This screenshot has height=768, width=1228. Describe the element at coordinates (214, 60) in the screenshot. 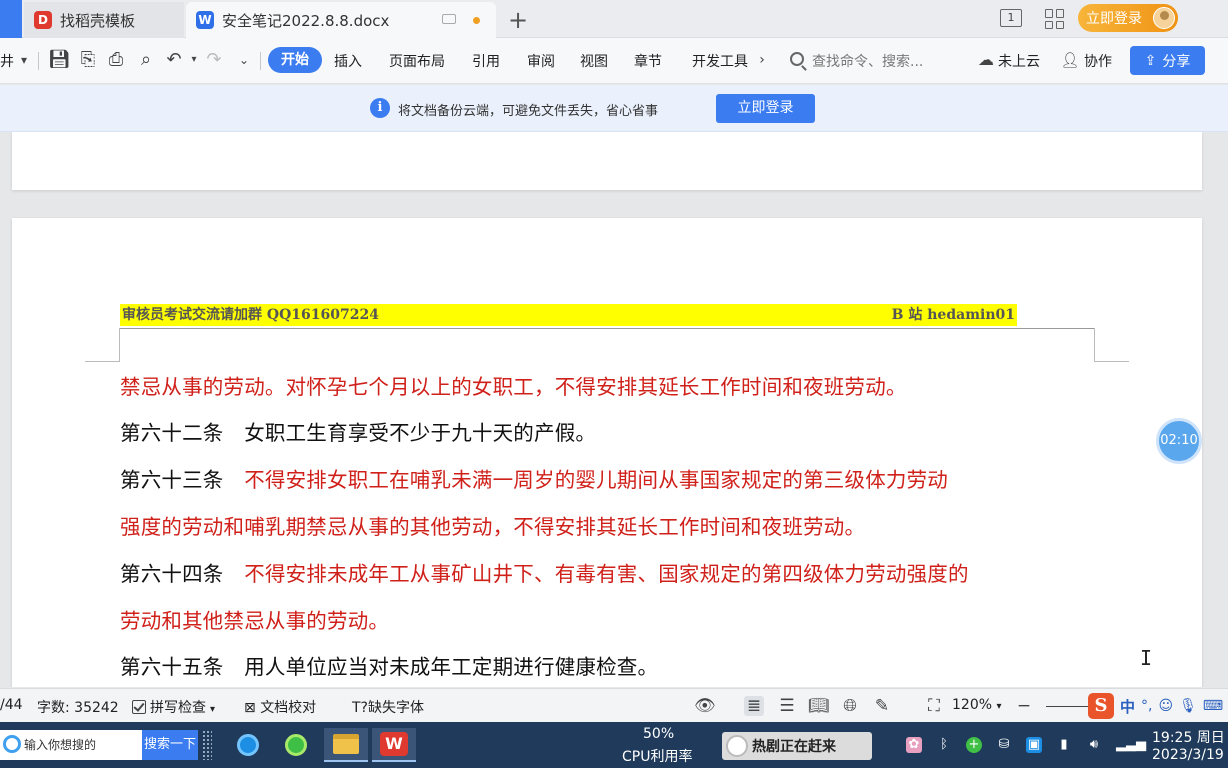

I see `redo-icon: ↷` at that location.